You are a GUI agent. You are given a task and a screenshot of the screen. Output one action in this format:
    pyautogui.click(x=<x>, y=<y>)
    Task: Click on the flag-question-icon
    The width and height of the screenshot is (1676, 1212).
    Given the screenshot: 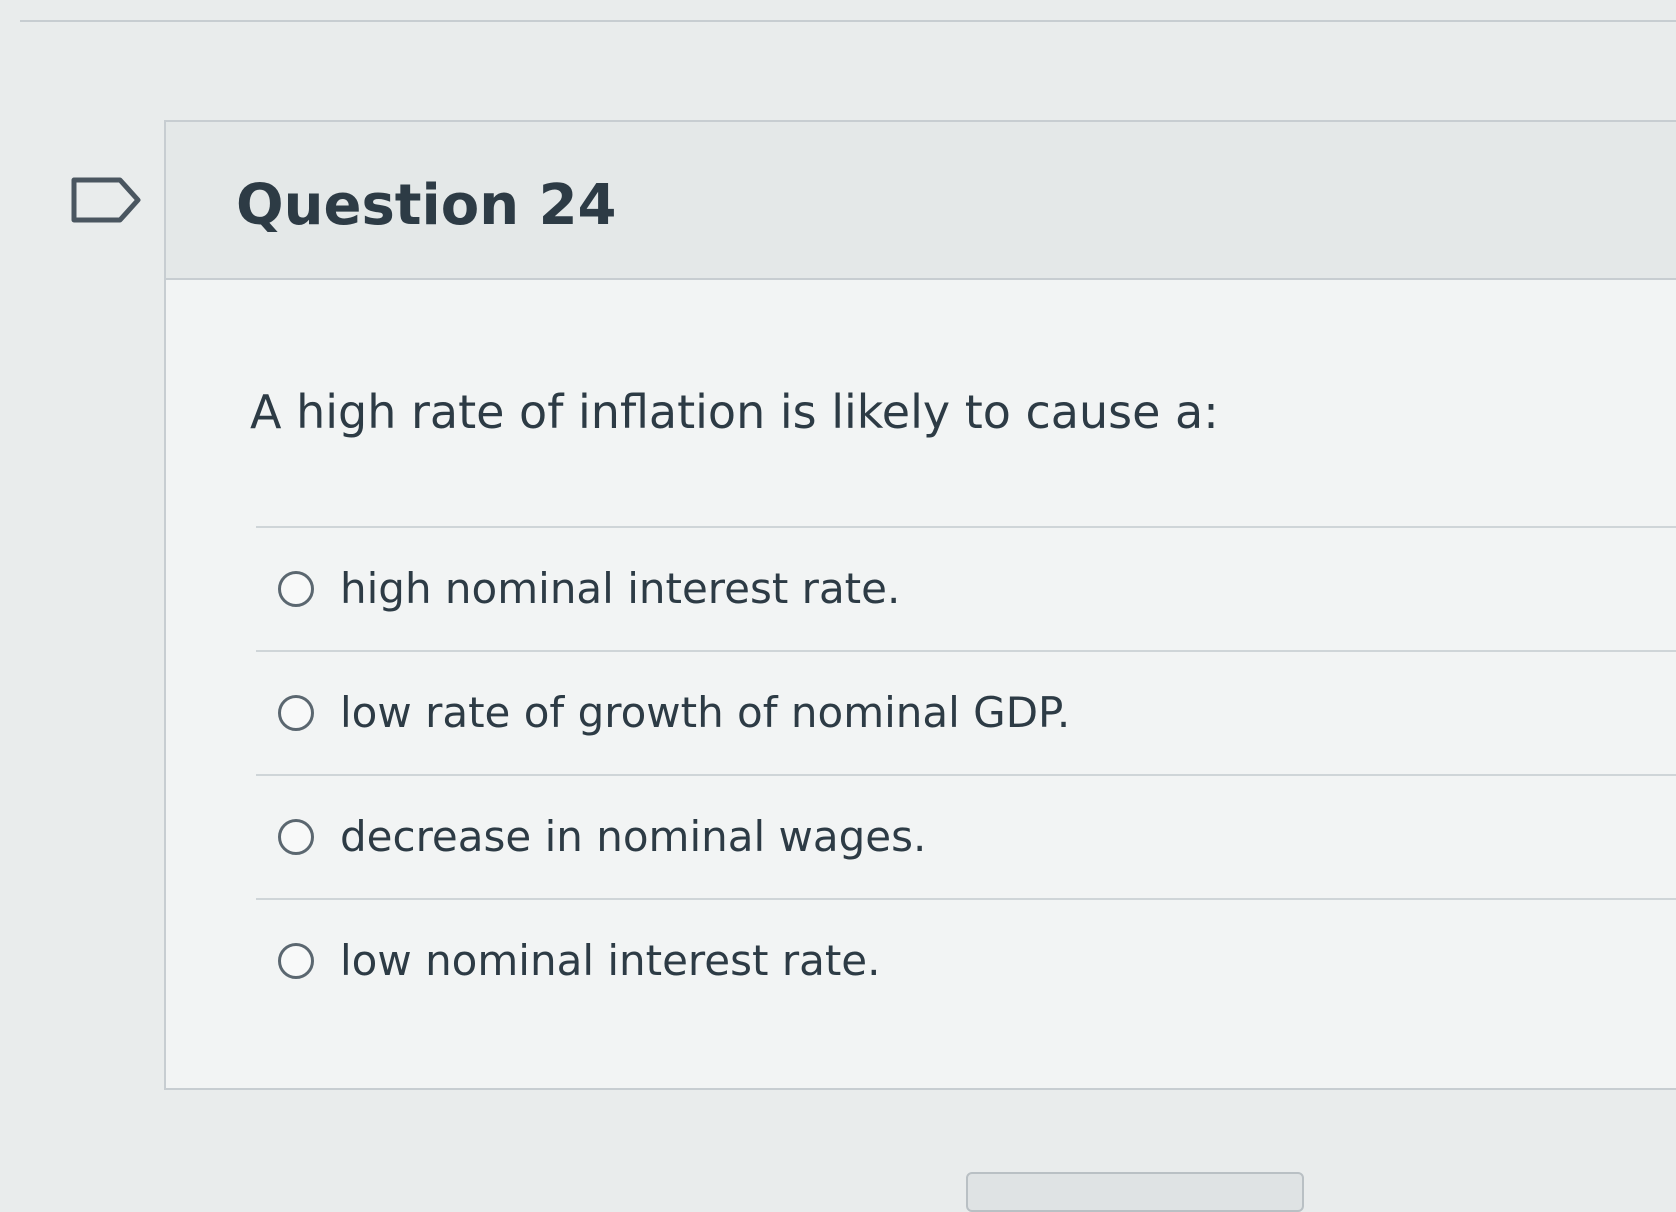 What is the action you would take?
    pyautogui.click(x=106, y=200)
    